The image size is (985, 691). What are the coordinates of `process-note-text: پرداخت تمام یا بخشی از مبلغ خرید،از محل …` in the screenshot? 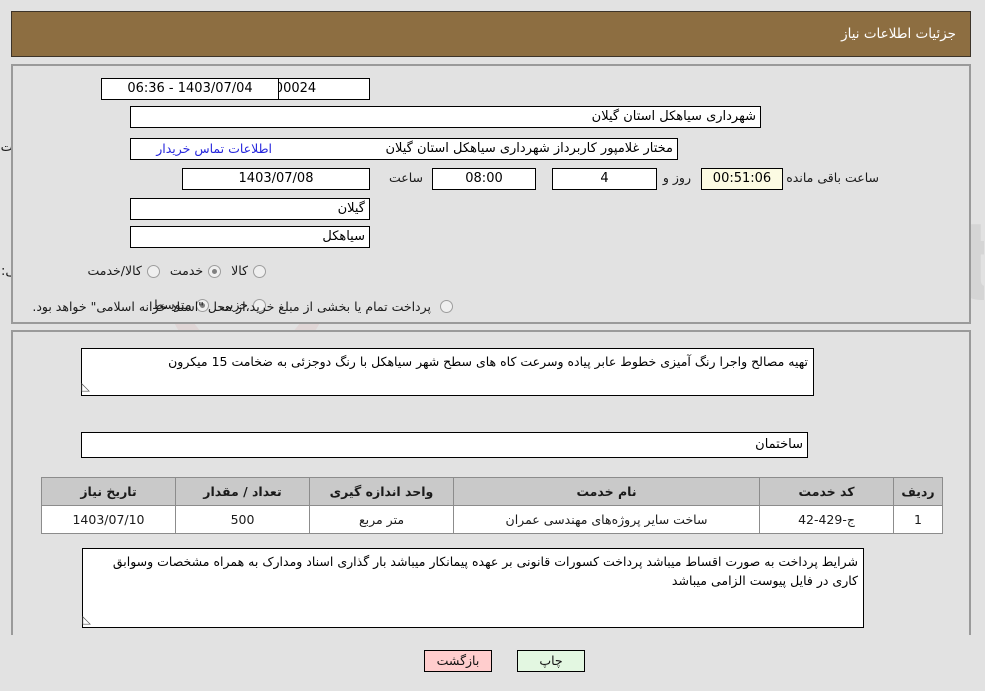 It's located at (232, 306).